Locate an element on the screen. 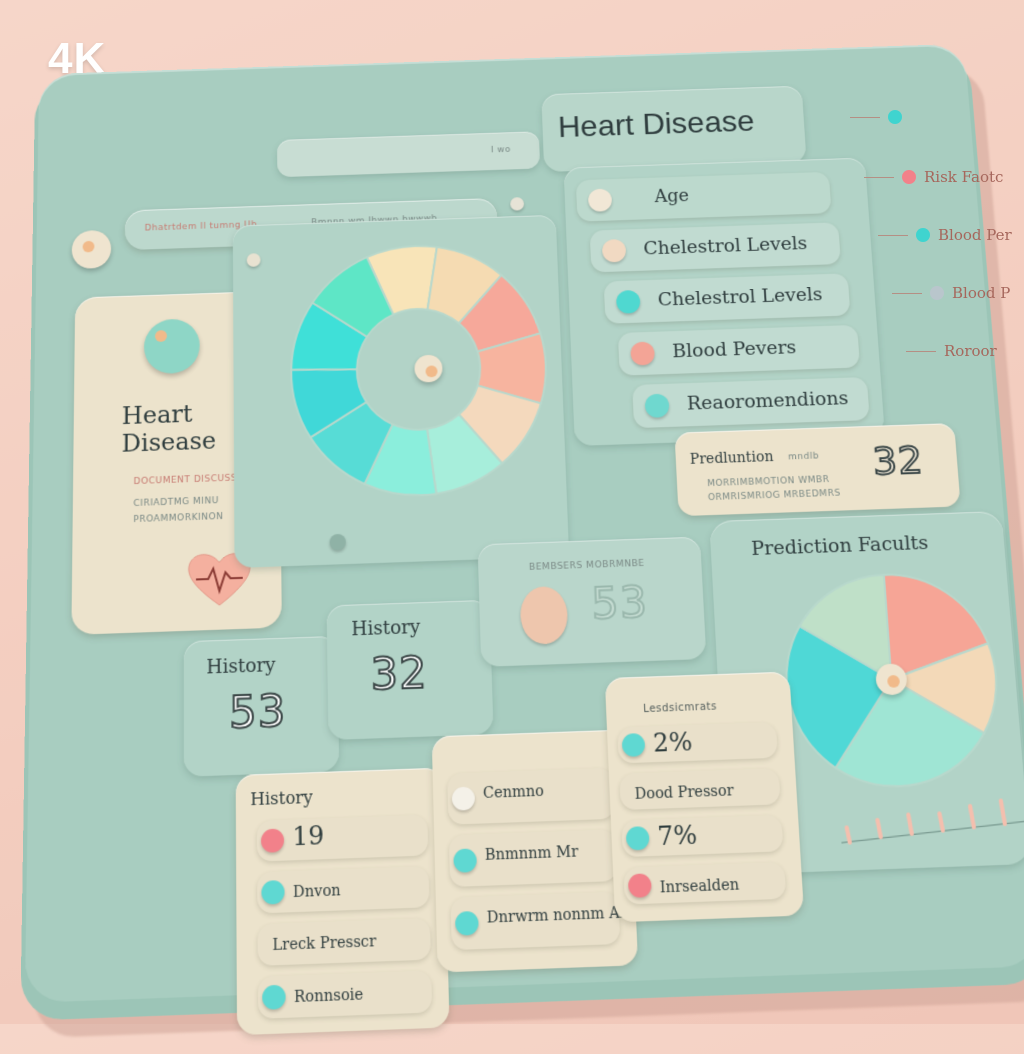 This screenshot has width=1024, height=1054. prediction-fine-1: MORRIMBMOTION WMBR is located at coordinates (768, 482).